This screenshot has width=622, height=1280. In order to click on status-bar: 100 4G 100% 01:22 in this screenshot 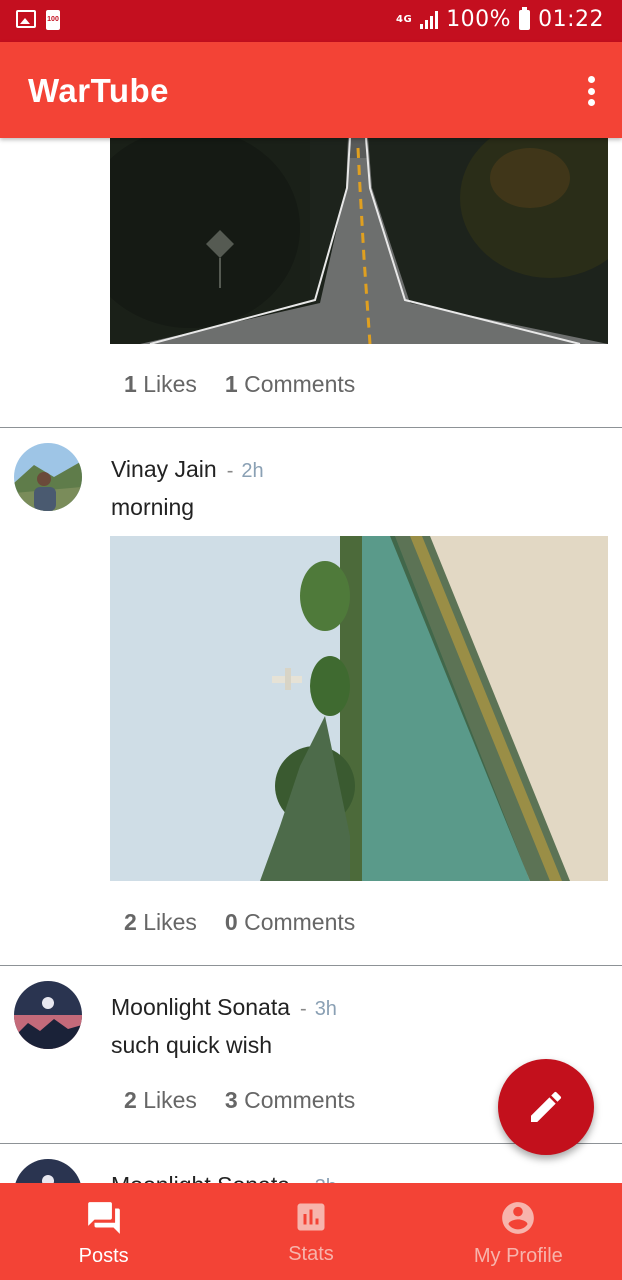, I will do `click(311, 21)`.